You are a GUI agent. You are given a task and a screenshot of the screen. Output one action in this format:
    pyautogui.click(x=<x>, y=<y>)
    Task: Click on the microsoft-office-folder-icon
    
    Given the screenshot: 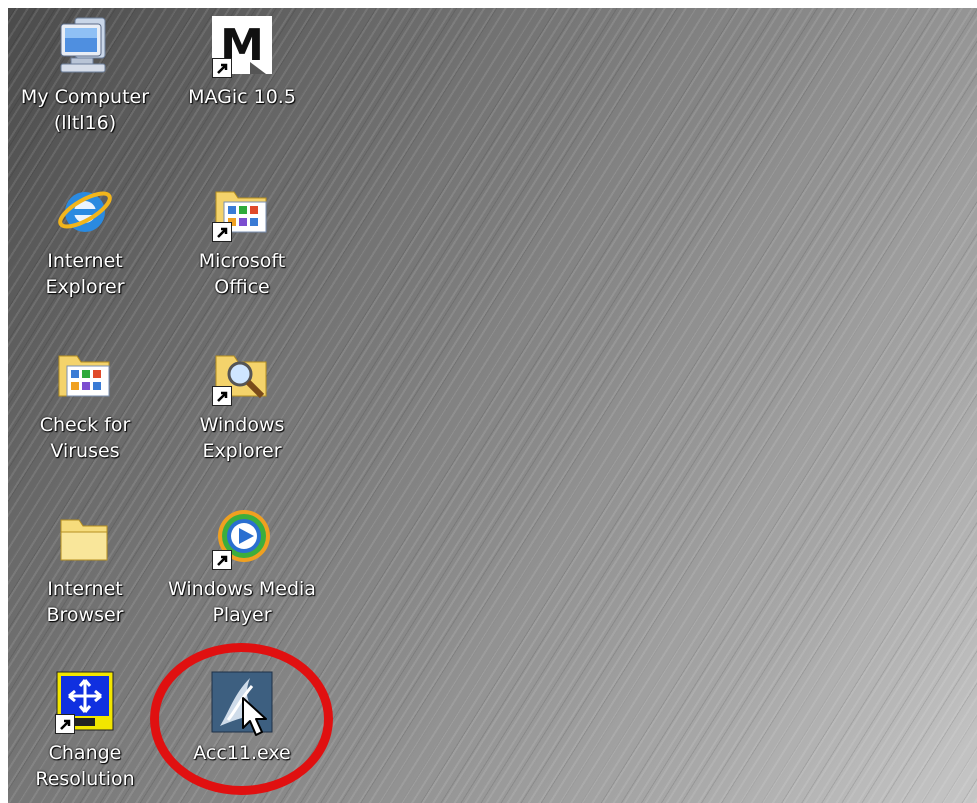 What is the action you would take?
    pyautogui.click(x=242, y=210)
    